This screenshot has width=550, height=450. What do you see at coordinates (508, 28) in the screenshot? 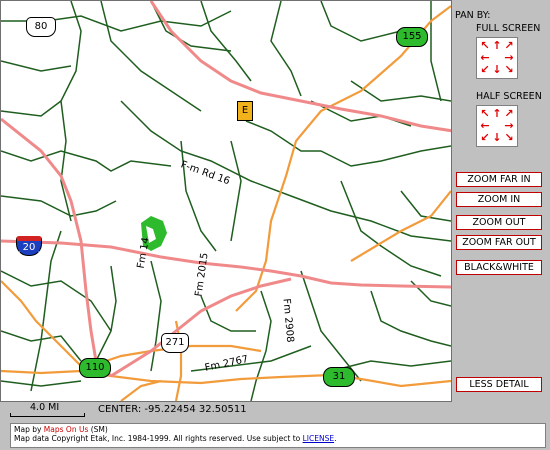
I see `full-screen-label: FULL SCREEN` at bounding box center [508, 28].